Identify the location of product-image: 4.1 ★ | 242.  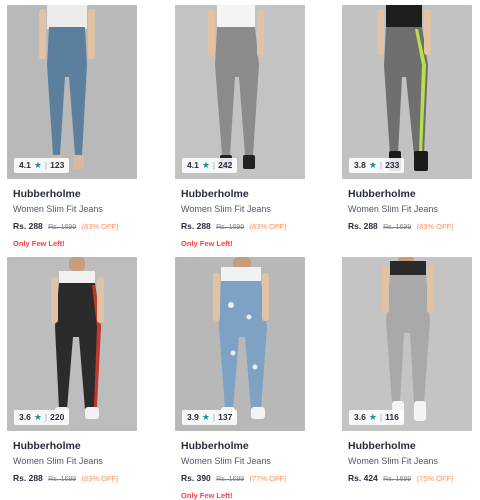
(240, 92).